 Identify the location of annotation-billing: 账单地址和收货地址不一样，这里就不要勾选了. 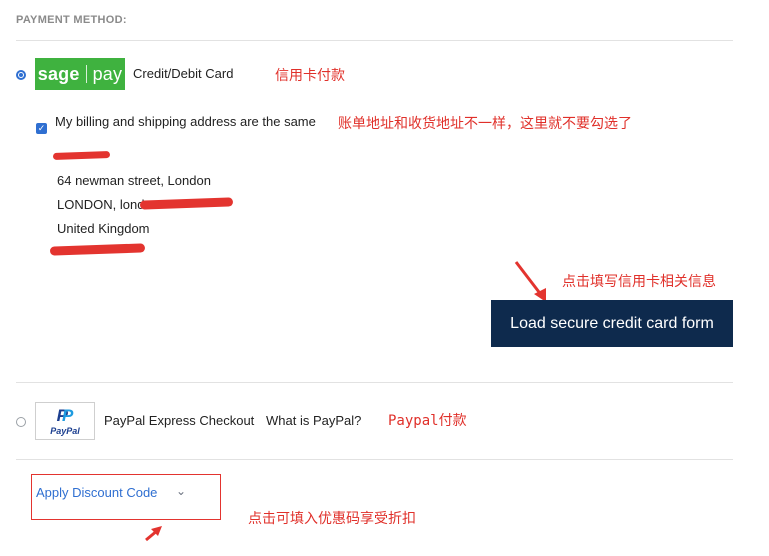
(485, 124).